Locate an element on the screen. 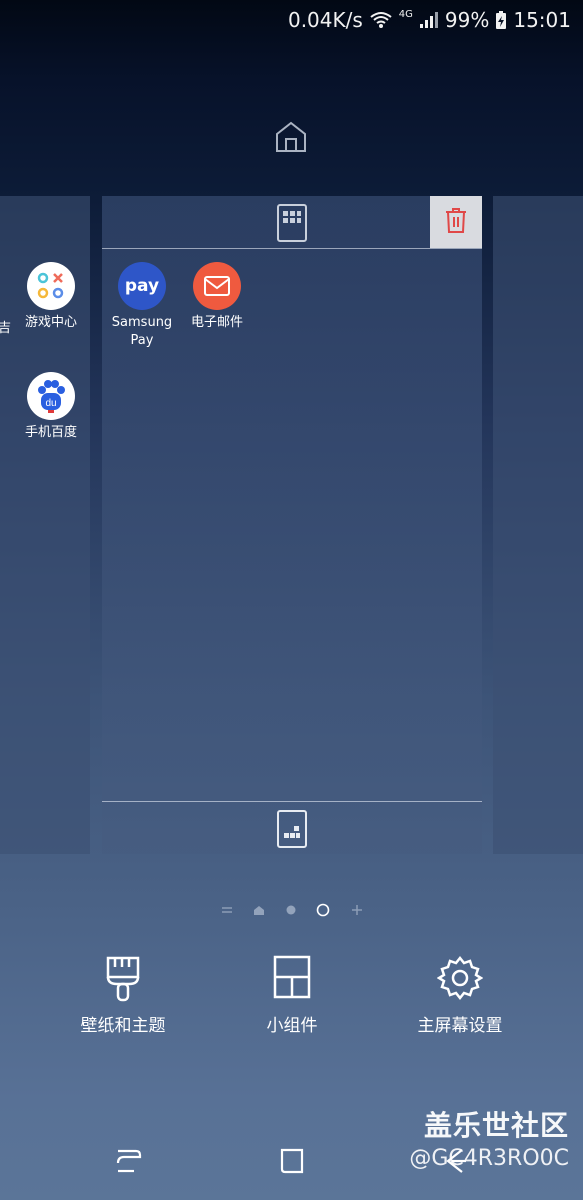 This screenshot has height=1200, width=583. page-dot-current is located at coordinates (323, 910).